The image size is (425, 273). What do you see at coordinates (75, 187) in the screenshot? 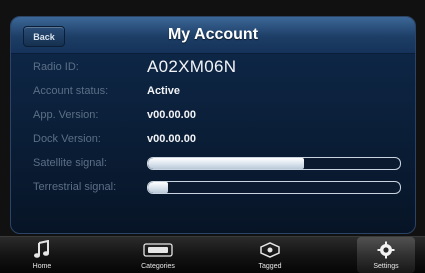
I see `terrestrial-signal-label: Terrestrial signal:` at bounding box center [75, 187].